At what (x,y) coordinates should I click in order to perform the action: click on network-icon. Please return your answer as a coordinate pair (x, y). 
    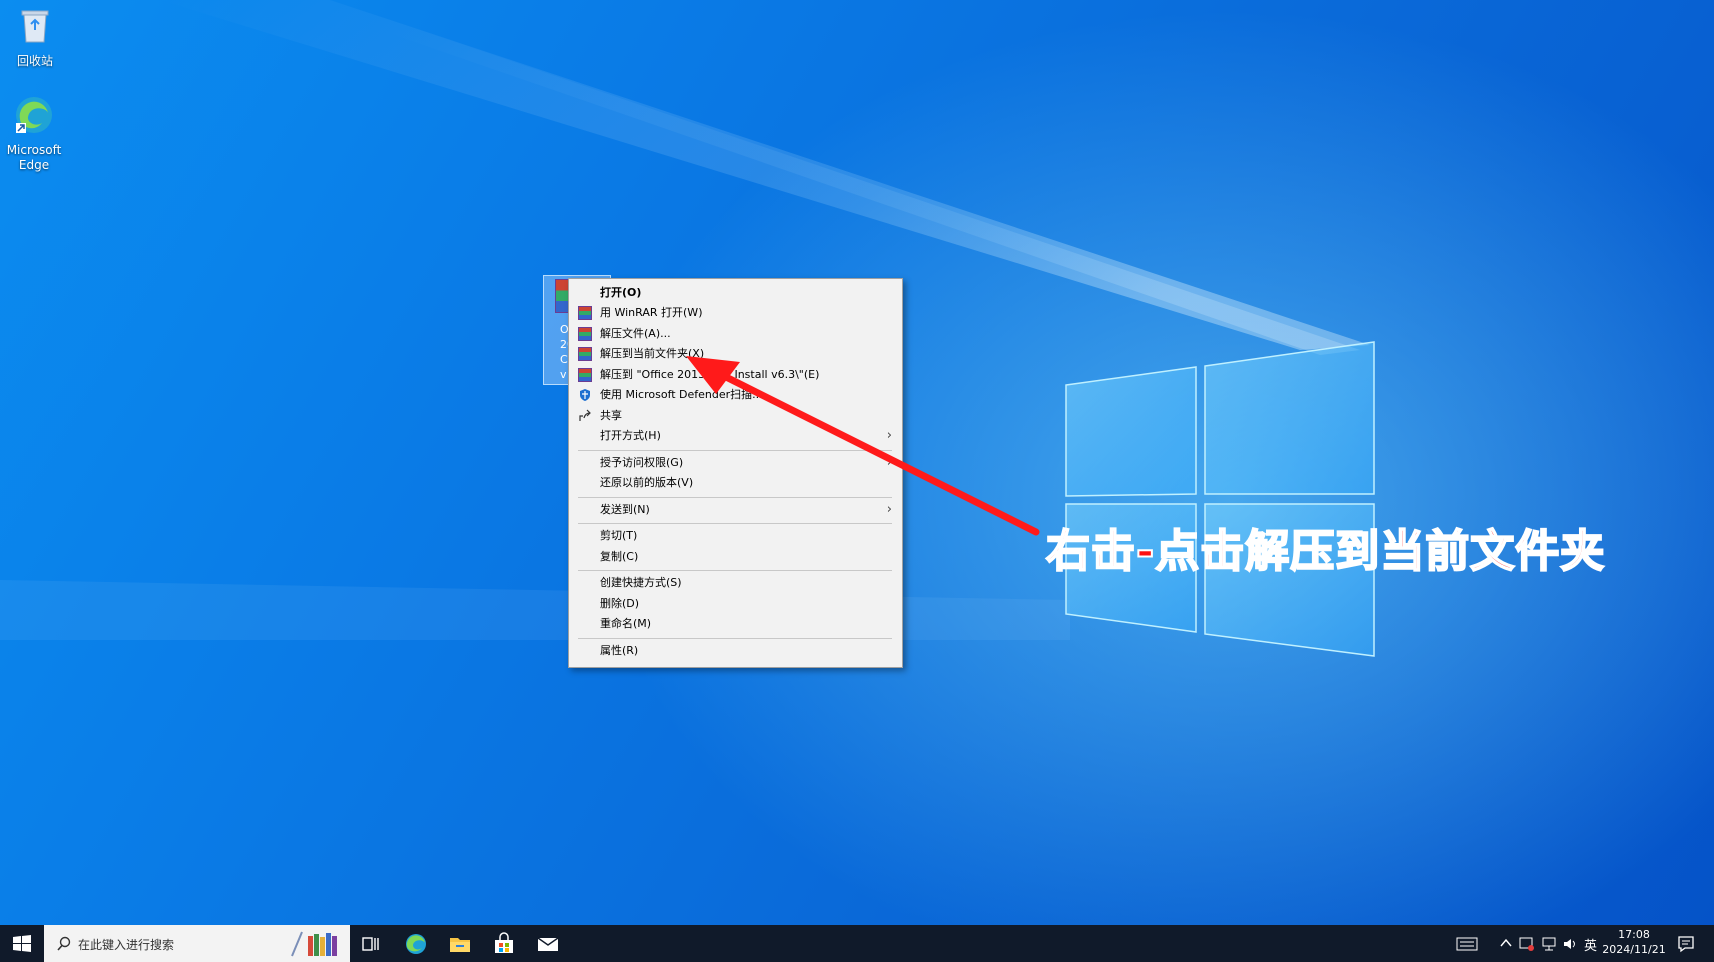
    Looking at the image, I should click on (1549, 944).